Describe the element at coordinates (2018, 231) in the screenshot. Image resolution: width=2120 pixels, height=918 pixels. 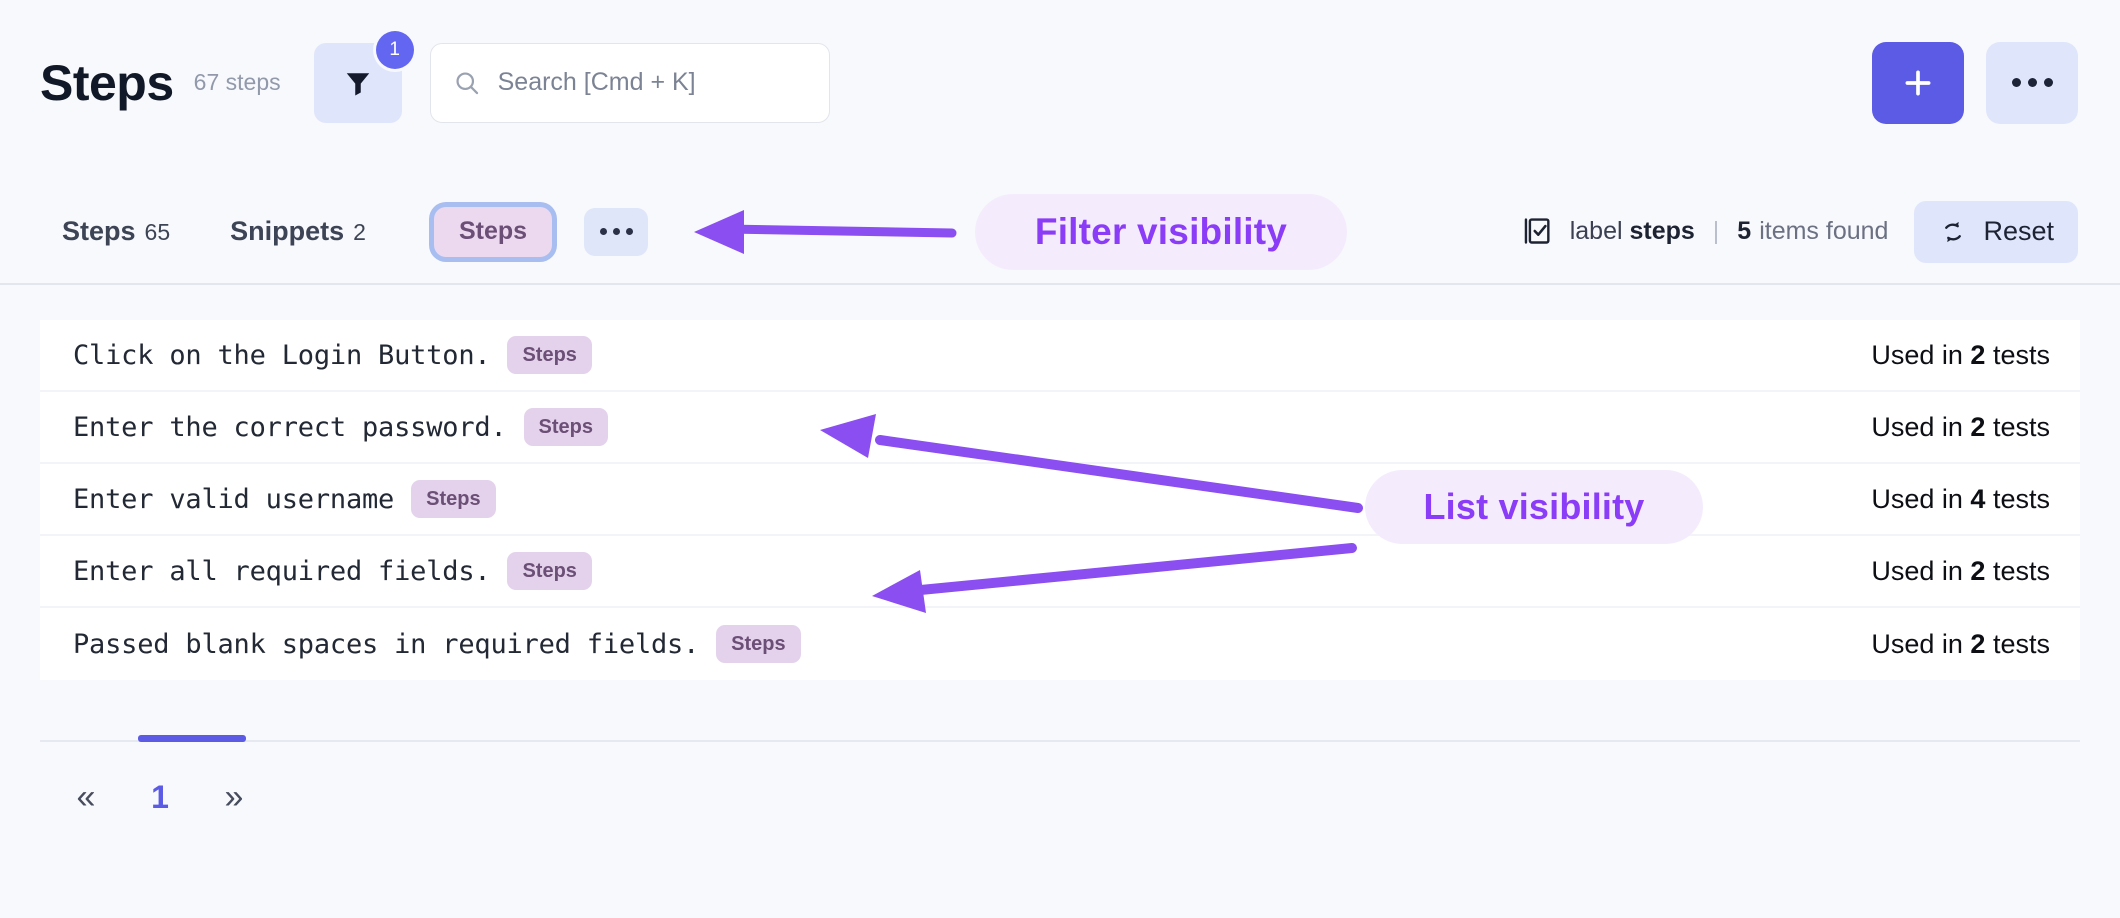
I see `reset-label: Reset` at that location.